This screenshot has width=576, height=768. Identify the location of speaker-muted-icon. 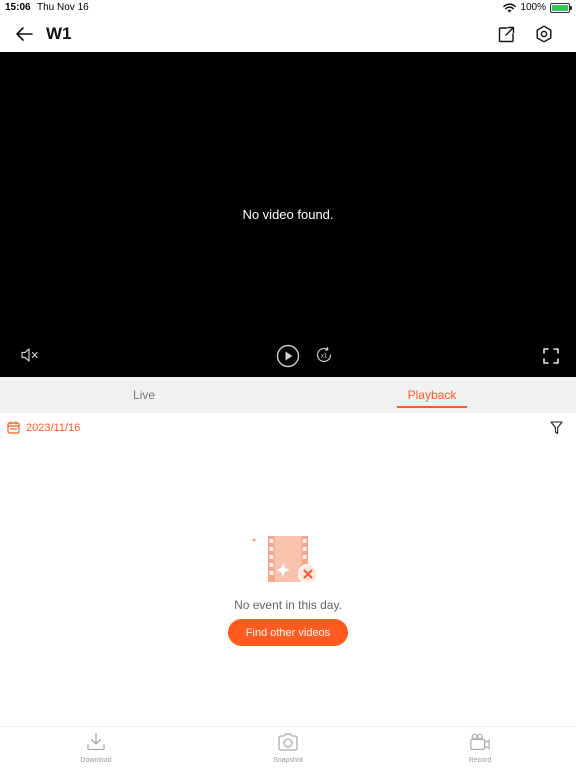
(29, 355).